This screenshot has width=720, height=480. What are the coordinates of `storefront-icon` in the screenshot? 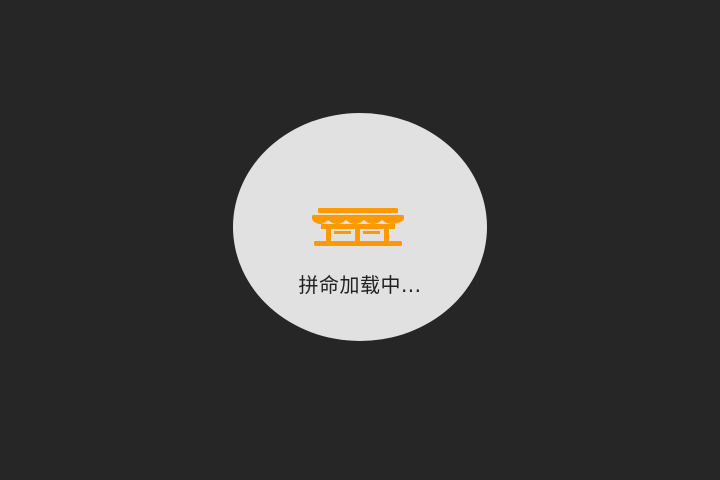 It's located at (358, 227).